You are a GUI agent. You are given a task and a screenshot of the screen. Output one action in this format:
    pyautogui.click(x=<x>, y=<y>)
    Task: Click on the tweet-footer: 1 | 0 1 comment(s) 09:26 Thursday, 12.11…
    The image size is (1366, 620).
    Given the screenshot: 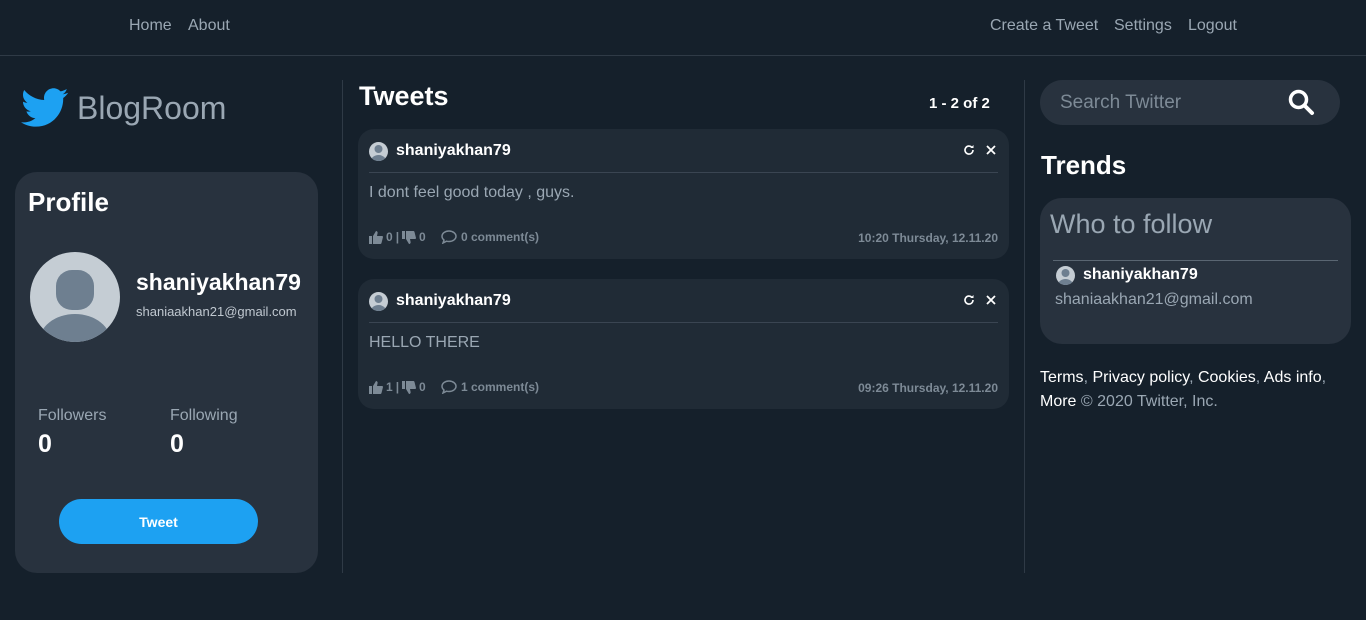 What is the action you would take?
    pyautogui.click(x=683, y=388)
    